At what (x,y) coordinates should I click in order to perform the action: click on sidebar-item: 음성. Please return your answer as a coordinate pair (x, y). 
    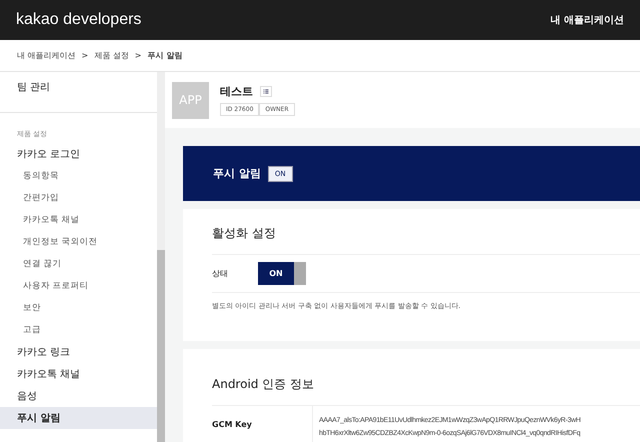
    Looking at the image, I should click on (78, 396).